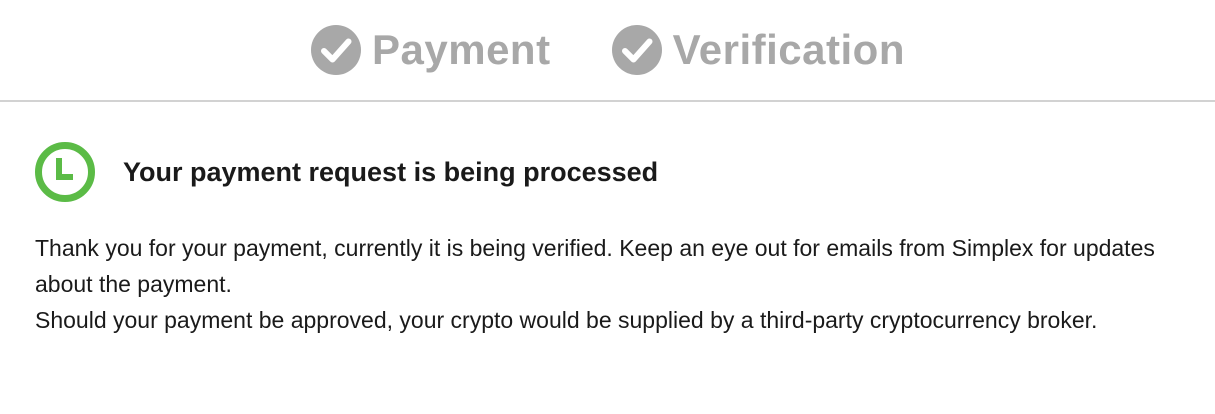 The height and width of the screenshot is (414, 1215). Describe the element at coordinates (65, 172) in the screenshot. I see `clock-icon` at that location.